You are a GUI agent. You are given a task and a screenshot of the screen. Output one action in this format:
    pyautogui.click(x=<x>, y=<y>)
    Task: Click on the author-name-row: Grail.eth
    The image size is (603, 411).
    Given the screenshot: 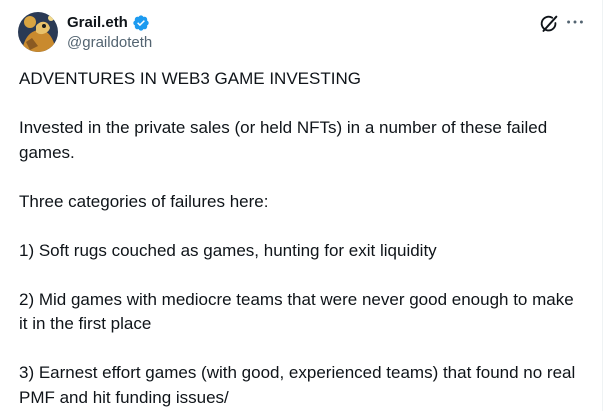 What is the action you would take?
    pyautogui.click(x=108, y=23)
    